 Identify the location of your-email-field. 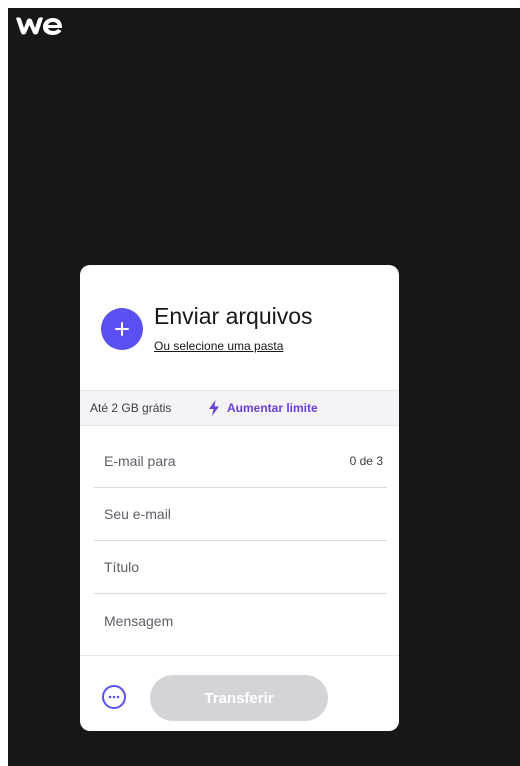
(240, 515).